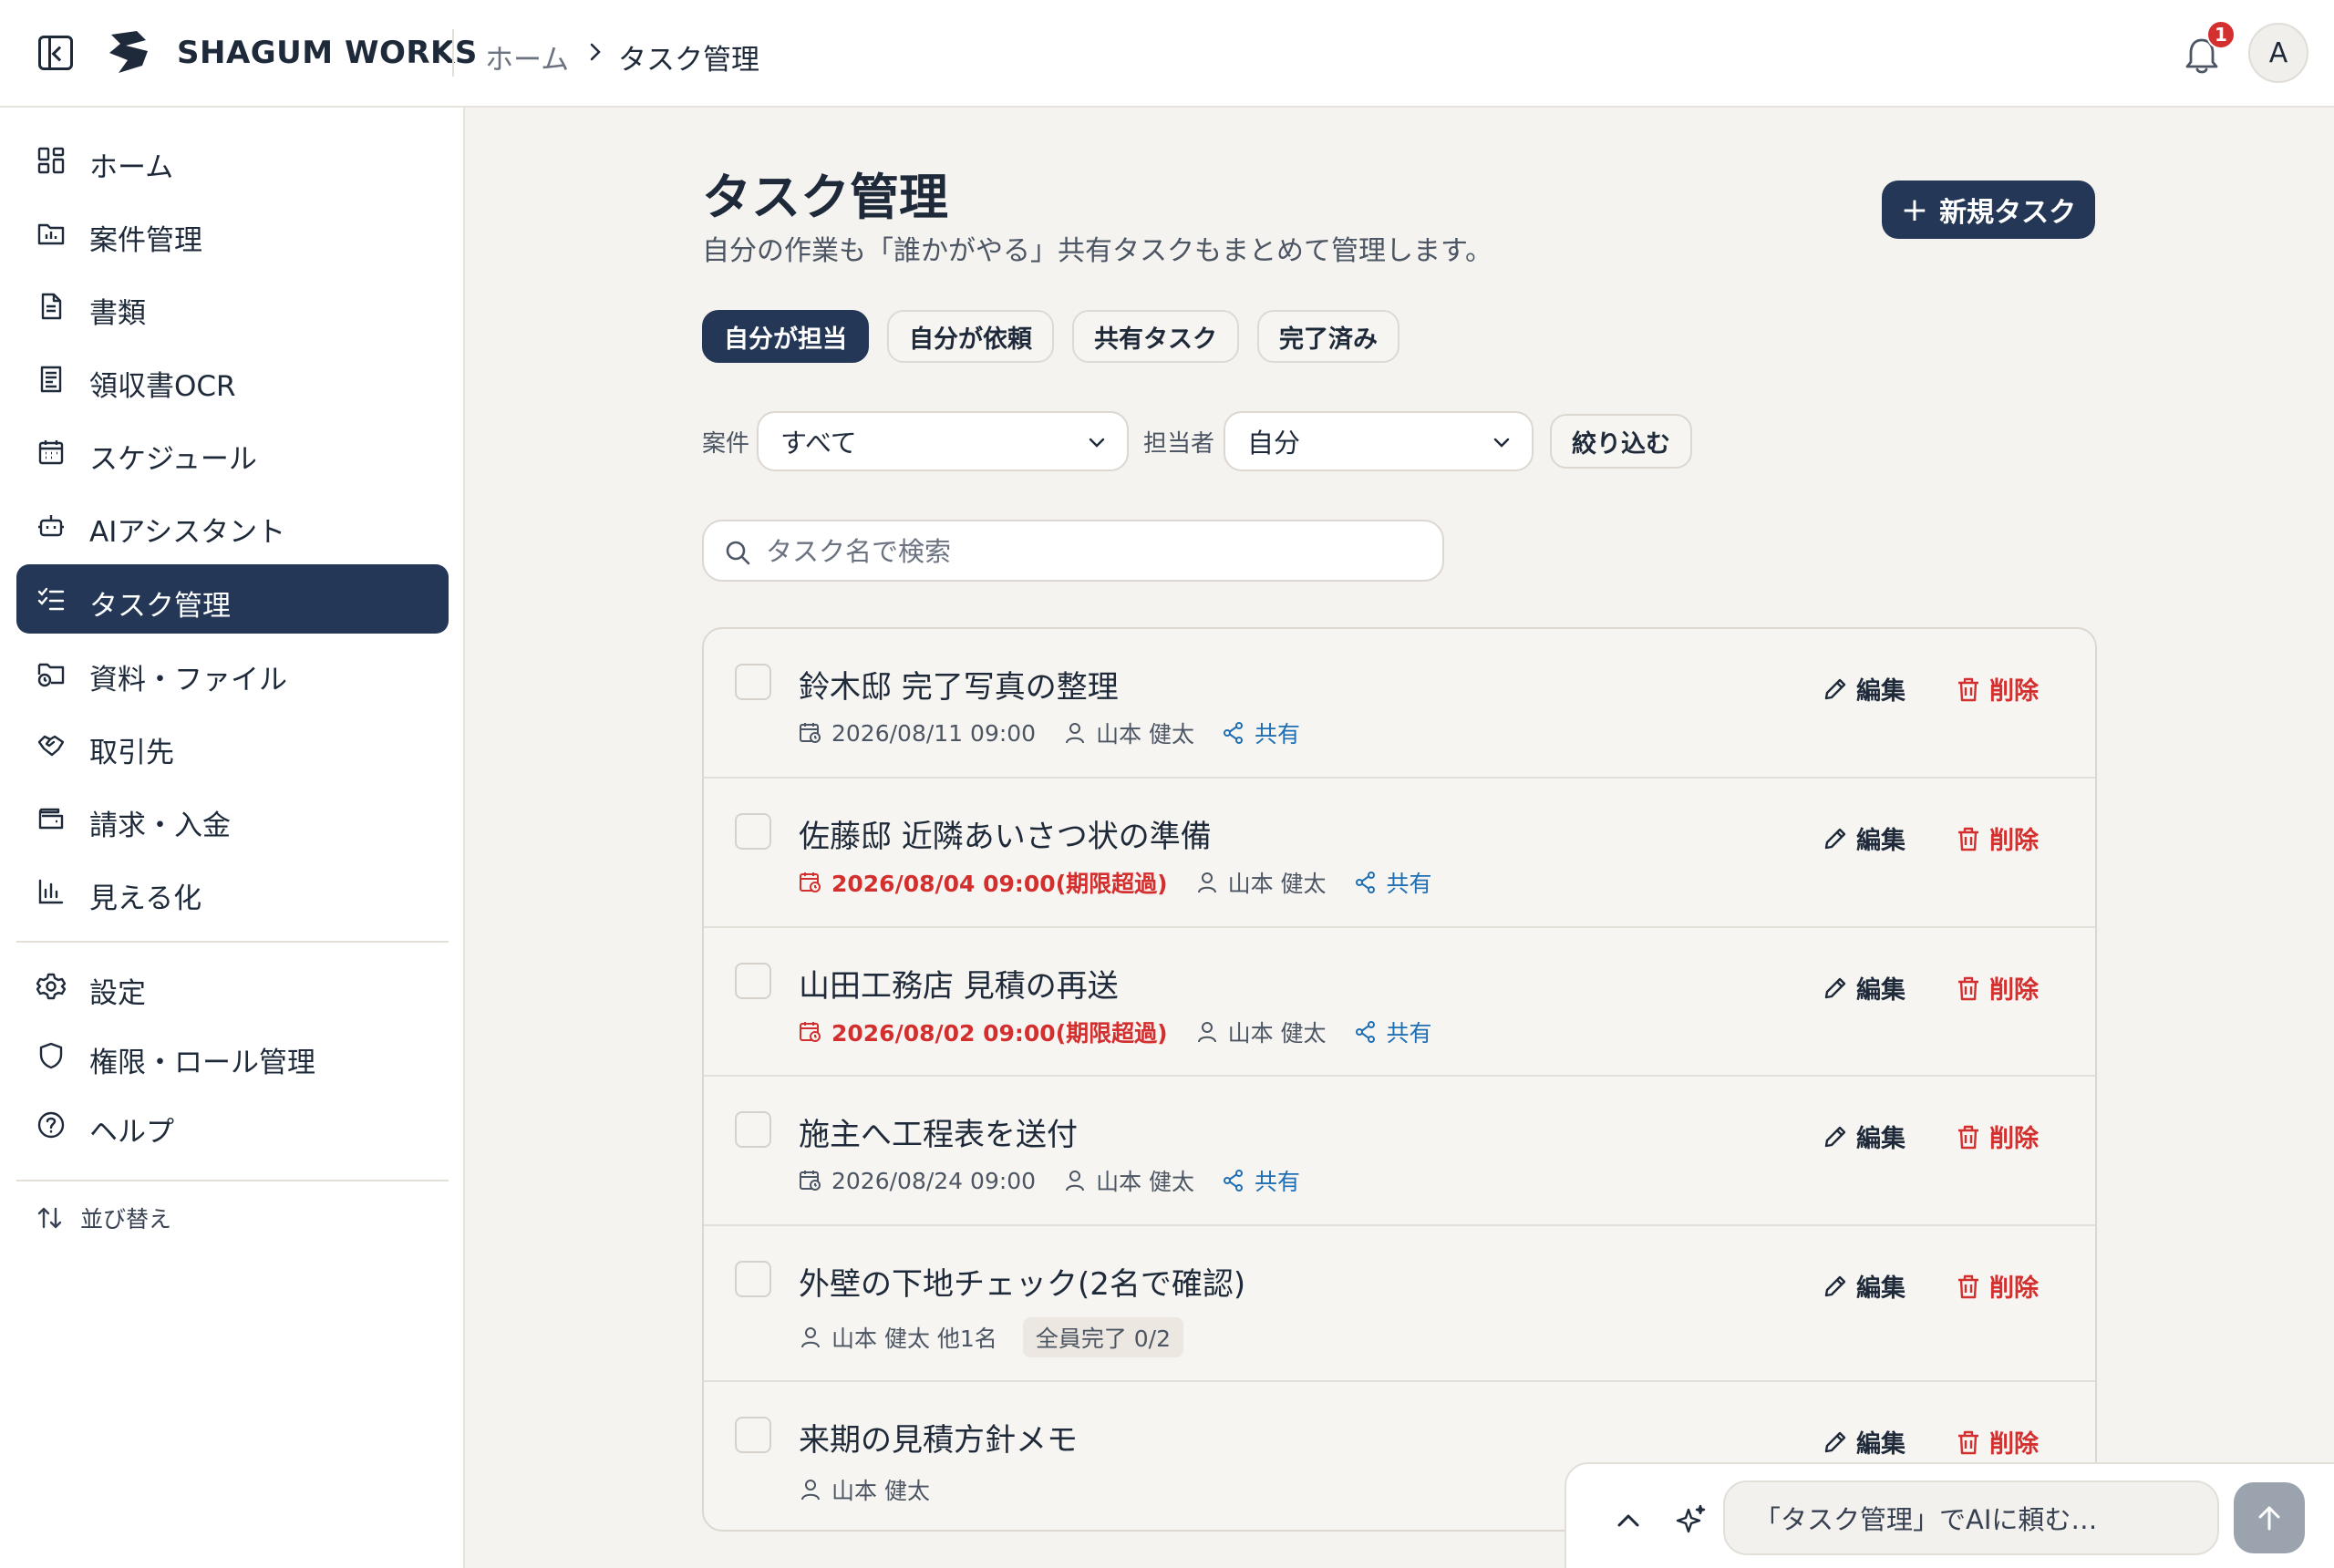 The height and width of the screenshot is (1568, 2334). I want to click on task-title: 施主へ工程表を送付, so click(938, 1131).